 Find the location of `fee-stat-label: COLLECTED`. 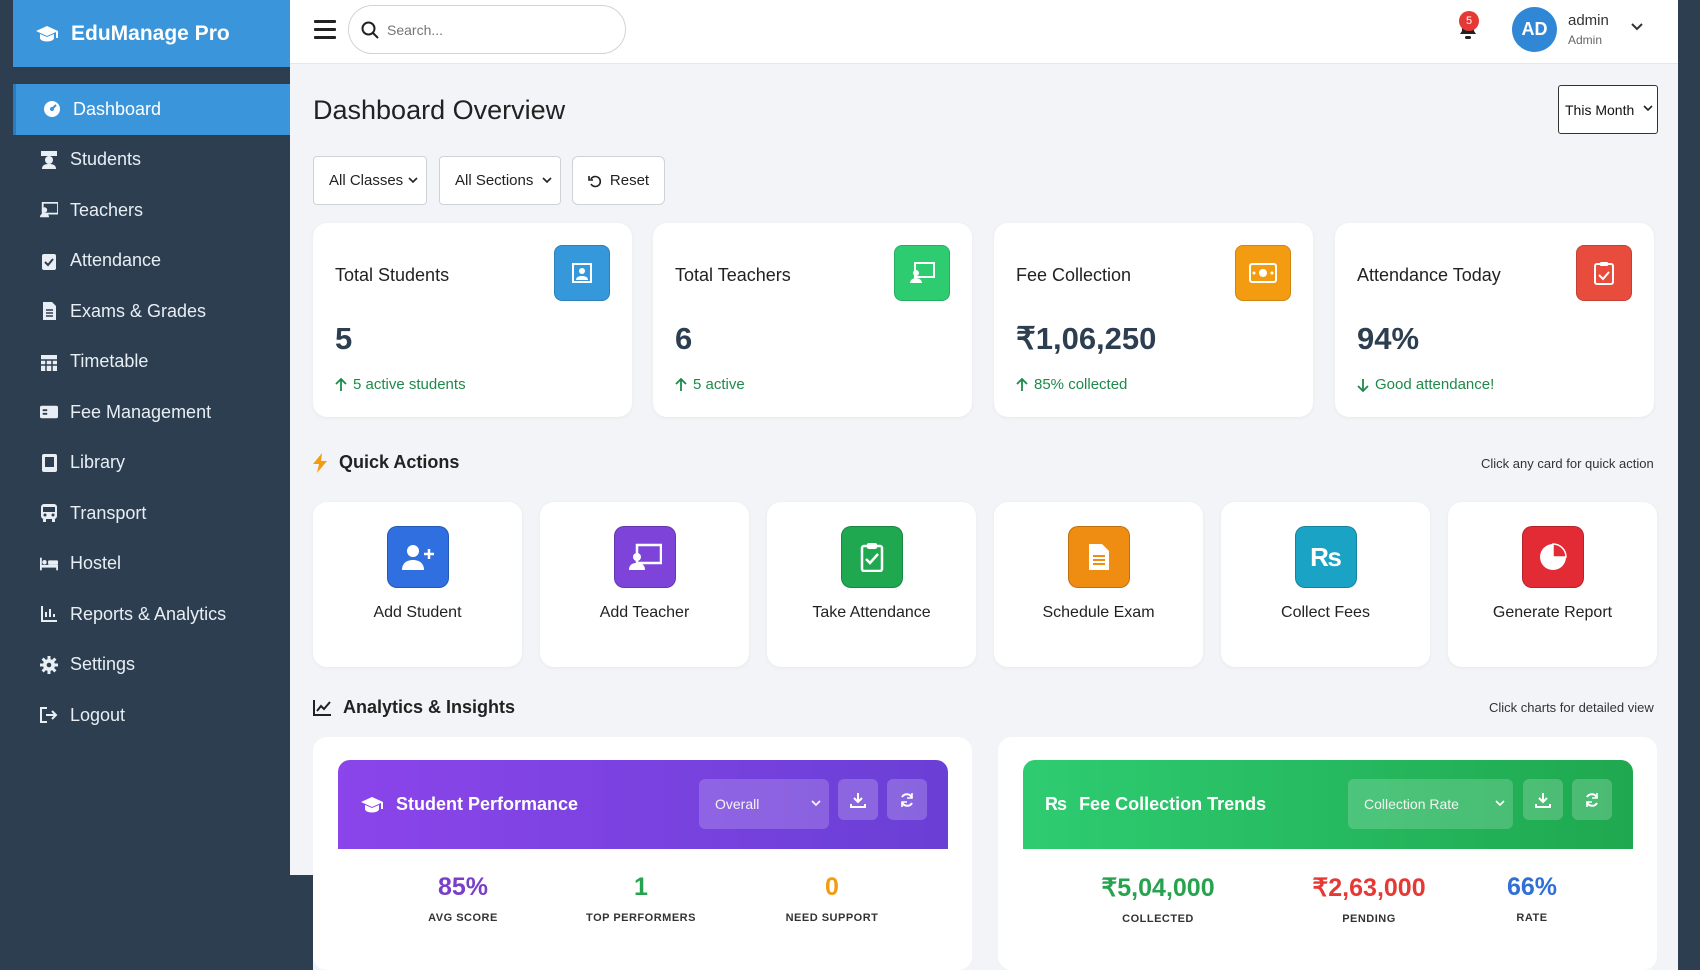

fee-stat-label: COLLECTED is located at coordinates (1158, 919).